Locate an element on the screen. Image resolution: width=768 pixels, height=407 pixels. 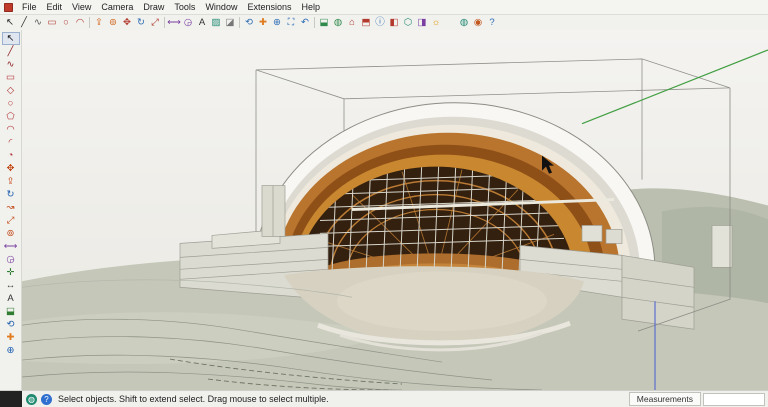
dimension-tool-icon: ↔ is located at coordinates (11, 285).